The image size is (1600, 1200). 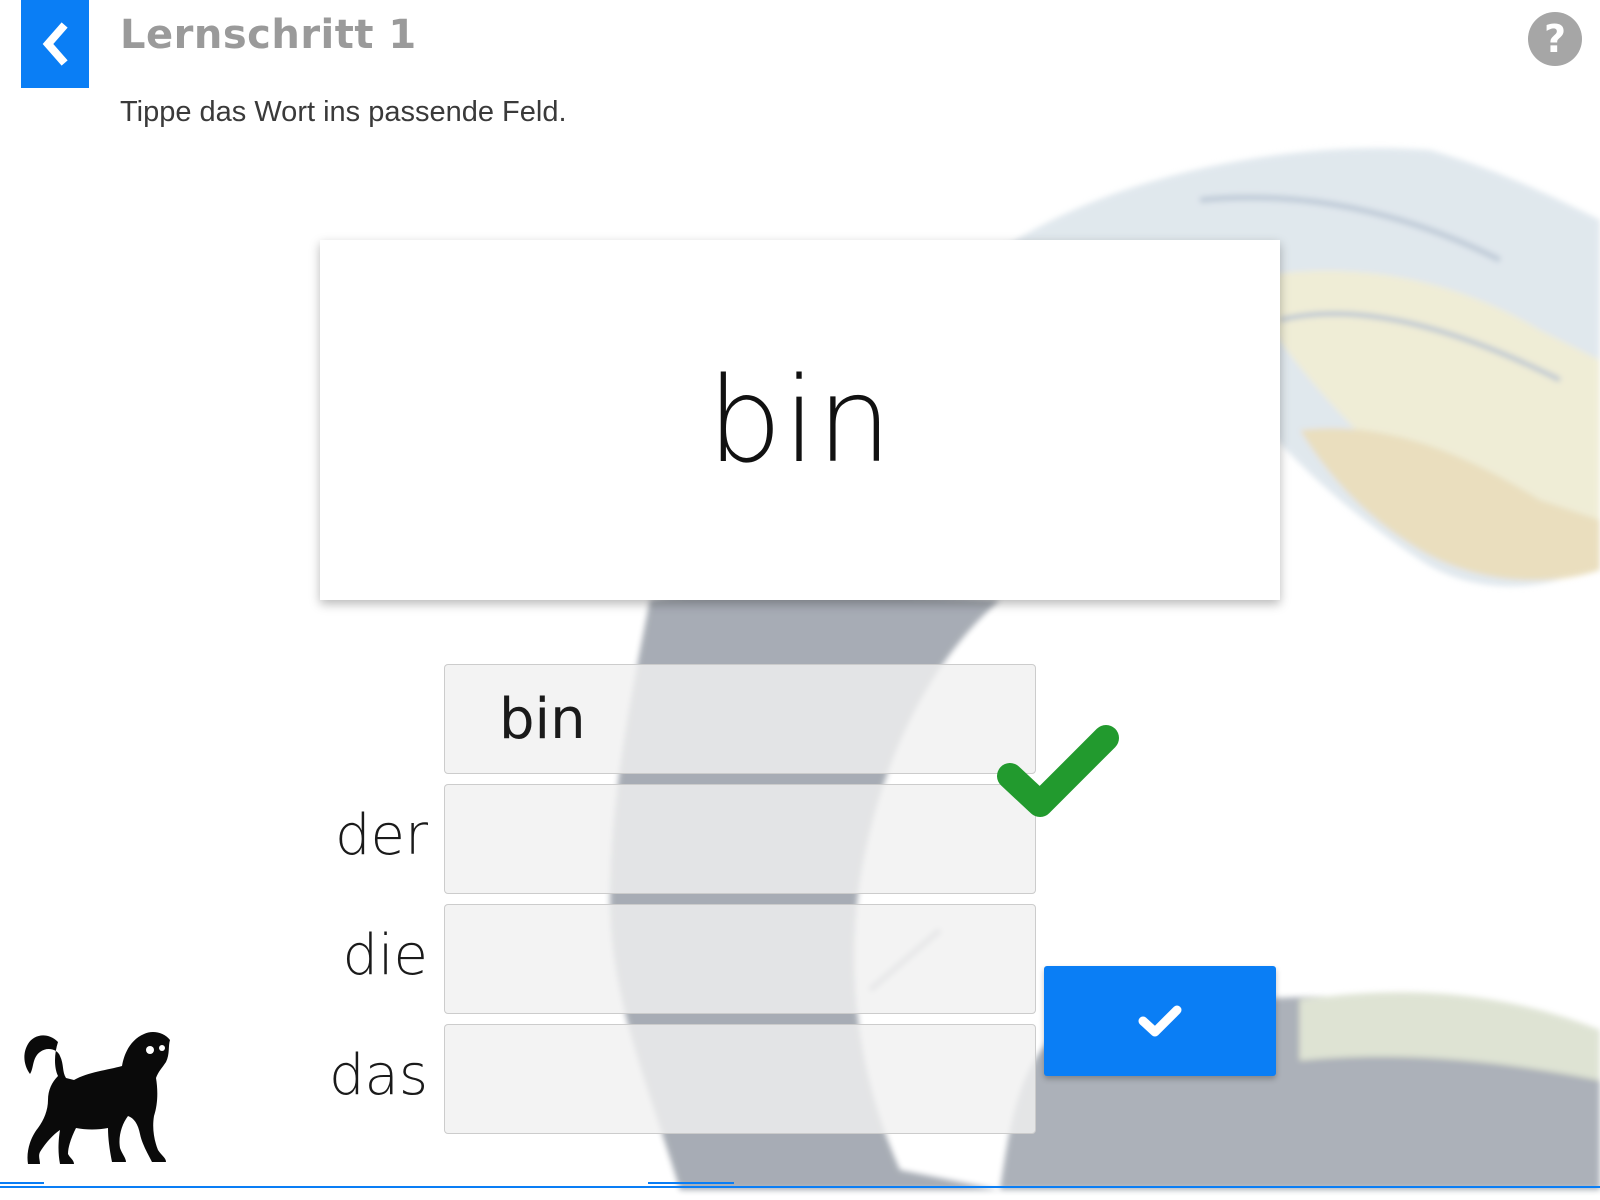 I want to click on answer-row-die: die, so click(x=800, y=959).